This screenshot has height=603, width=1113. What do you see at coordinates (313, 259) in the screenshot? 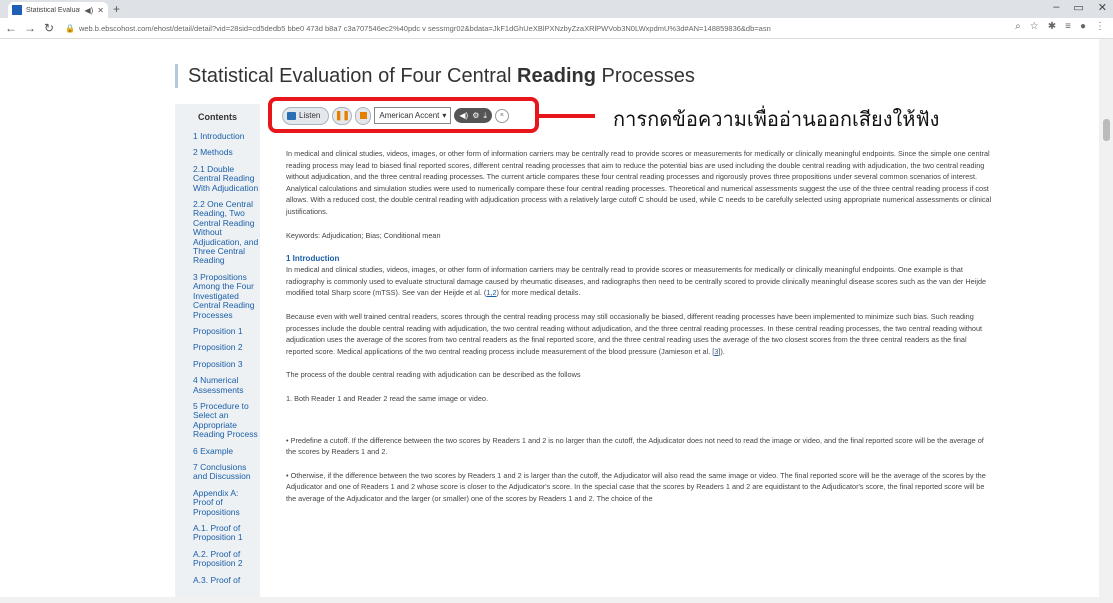
I see `section-heading: 1 Introduction` at bounding box center [313, 259].